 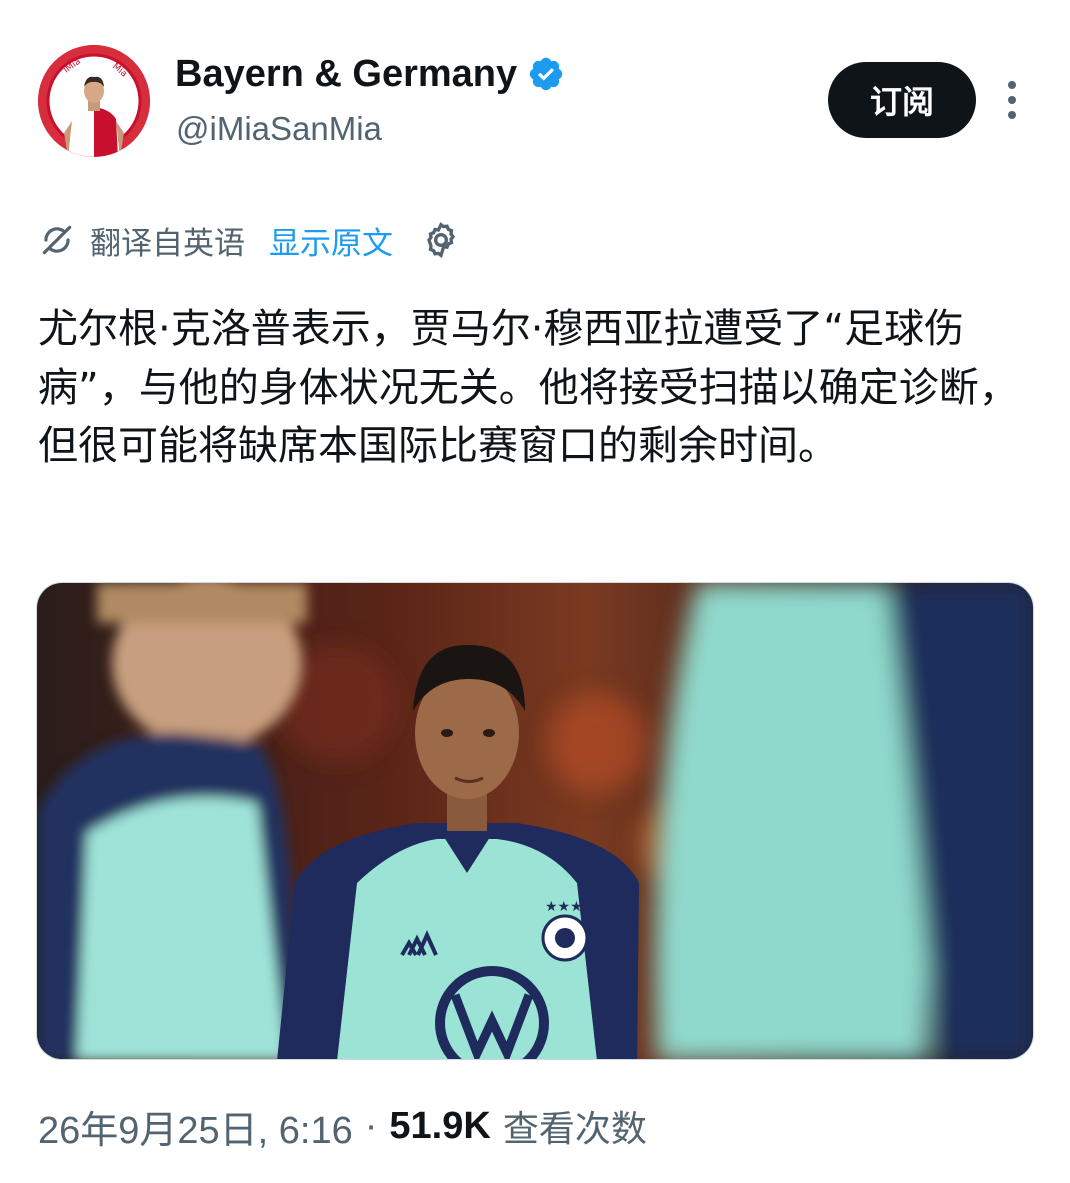 What do you see at coordinates (167, 243) in the screenshot?
I see `translated-from-label: 翻译自英语` at bounding box center [167, 243].